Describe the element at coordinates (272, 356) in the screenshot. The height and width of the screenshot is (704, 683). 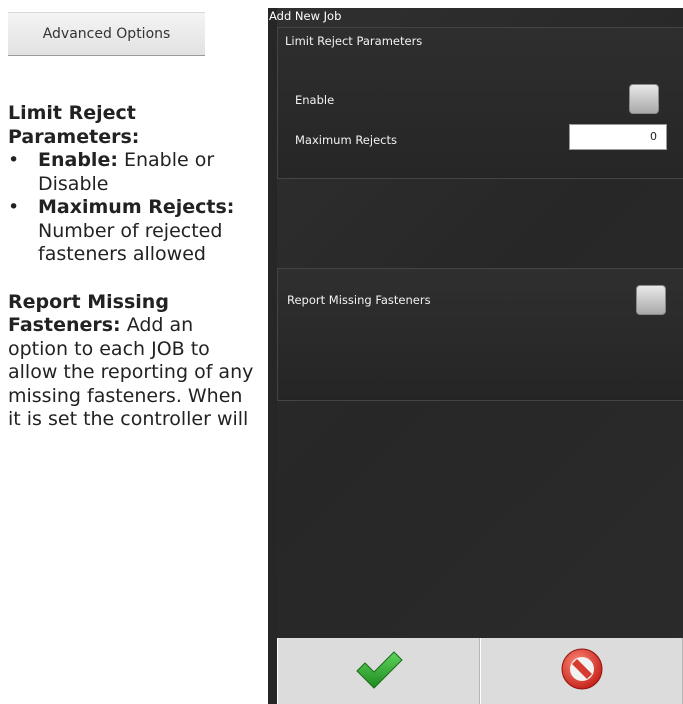
I see `screen-left-edge` at that location.